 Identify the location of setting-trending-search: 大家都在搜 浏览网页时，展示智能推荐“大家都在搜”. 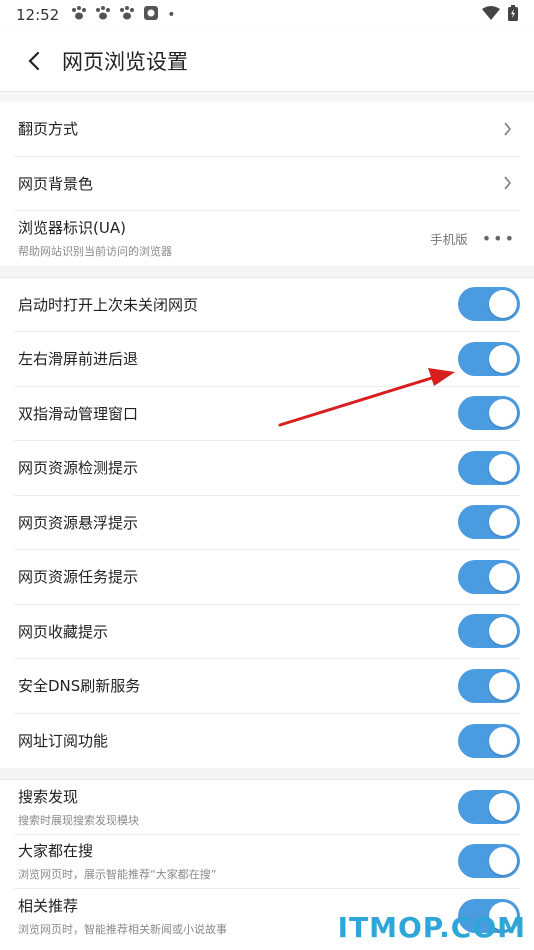
(267, 862).